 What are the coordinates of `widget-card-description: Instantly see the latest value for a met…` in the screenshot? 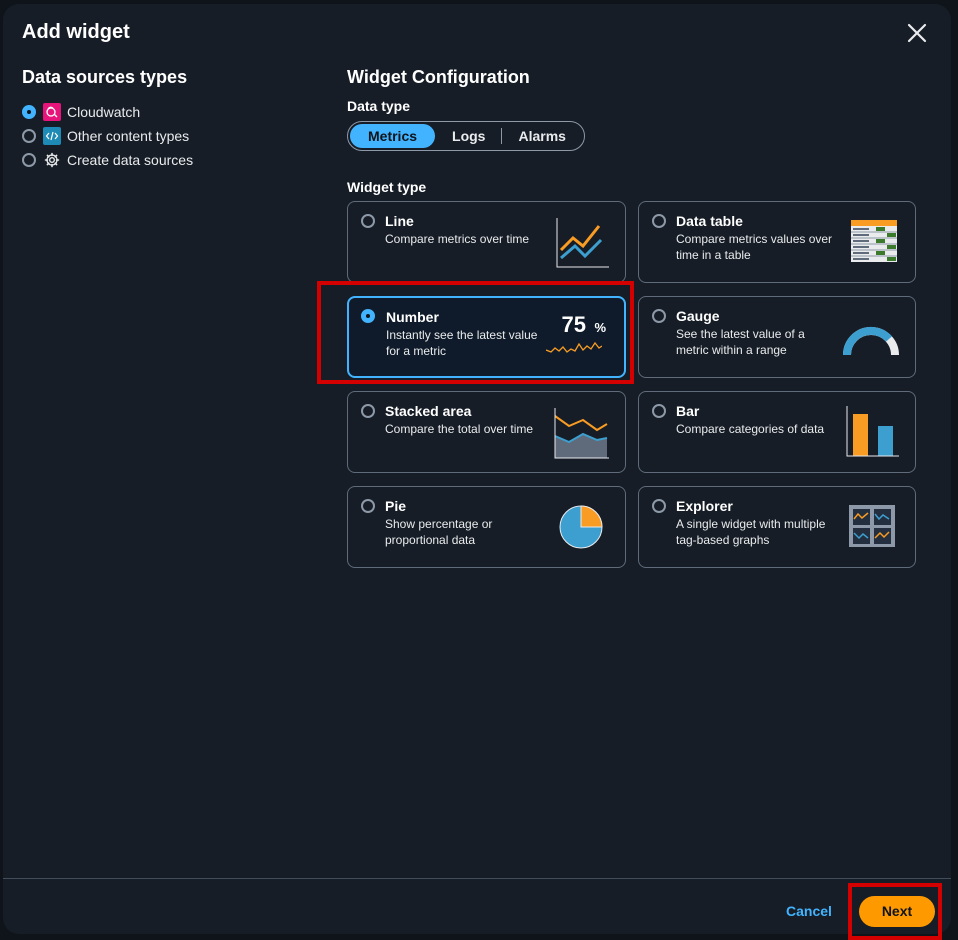 It's located at (462, 343).